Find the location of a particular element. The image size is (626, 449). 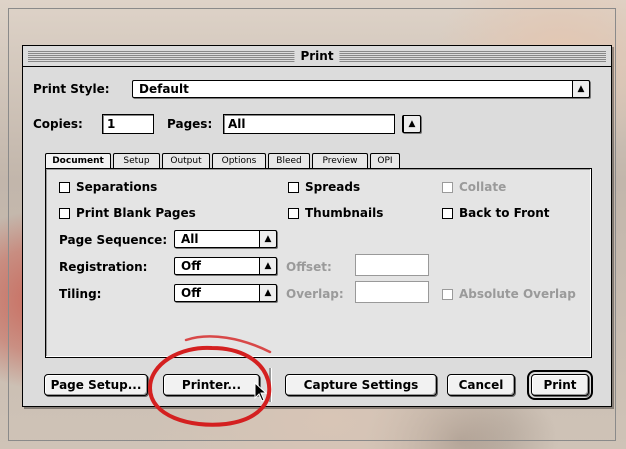

copies-label: Copies: is located at coordinates (58, 124).